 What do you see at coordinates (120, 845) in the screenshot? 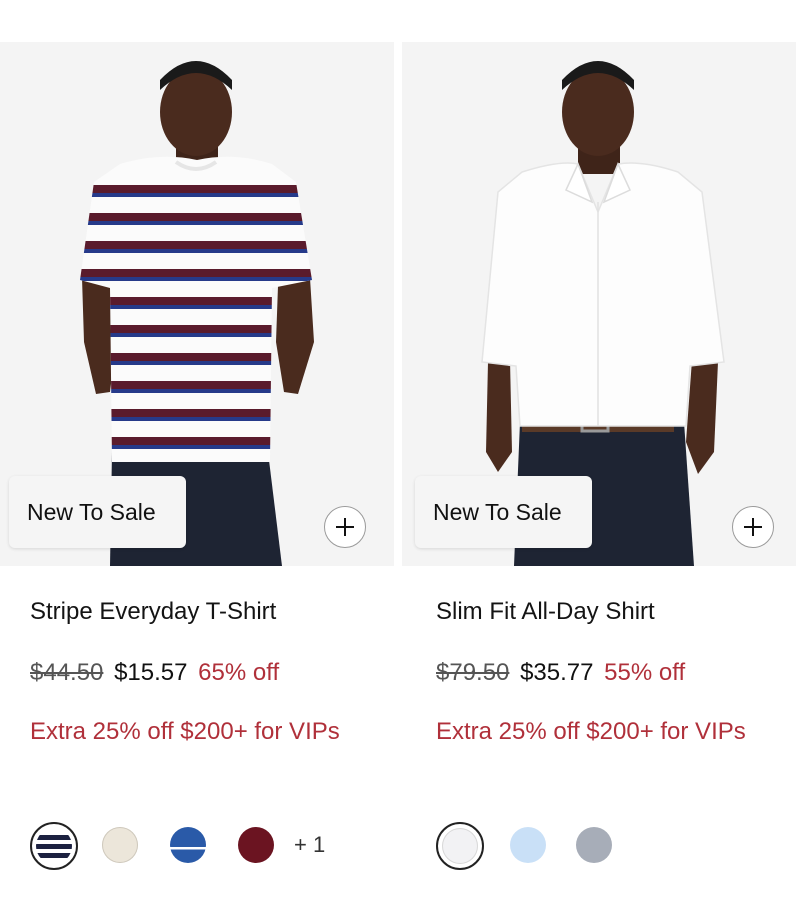
I see `swatch-cream` at bounding box center [120, 845].